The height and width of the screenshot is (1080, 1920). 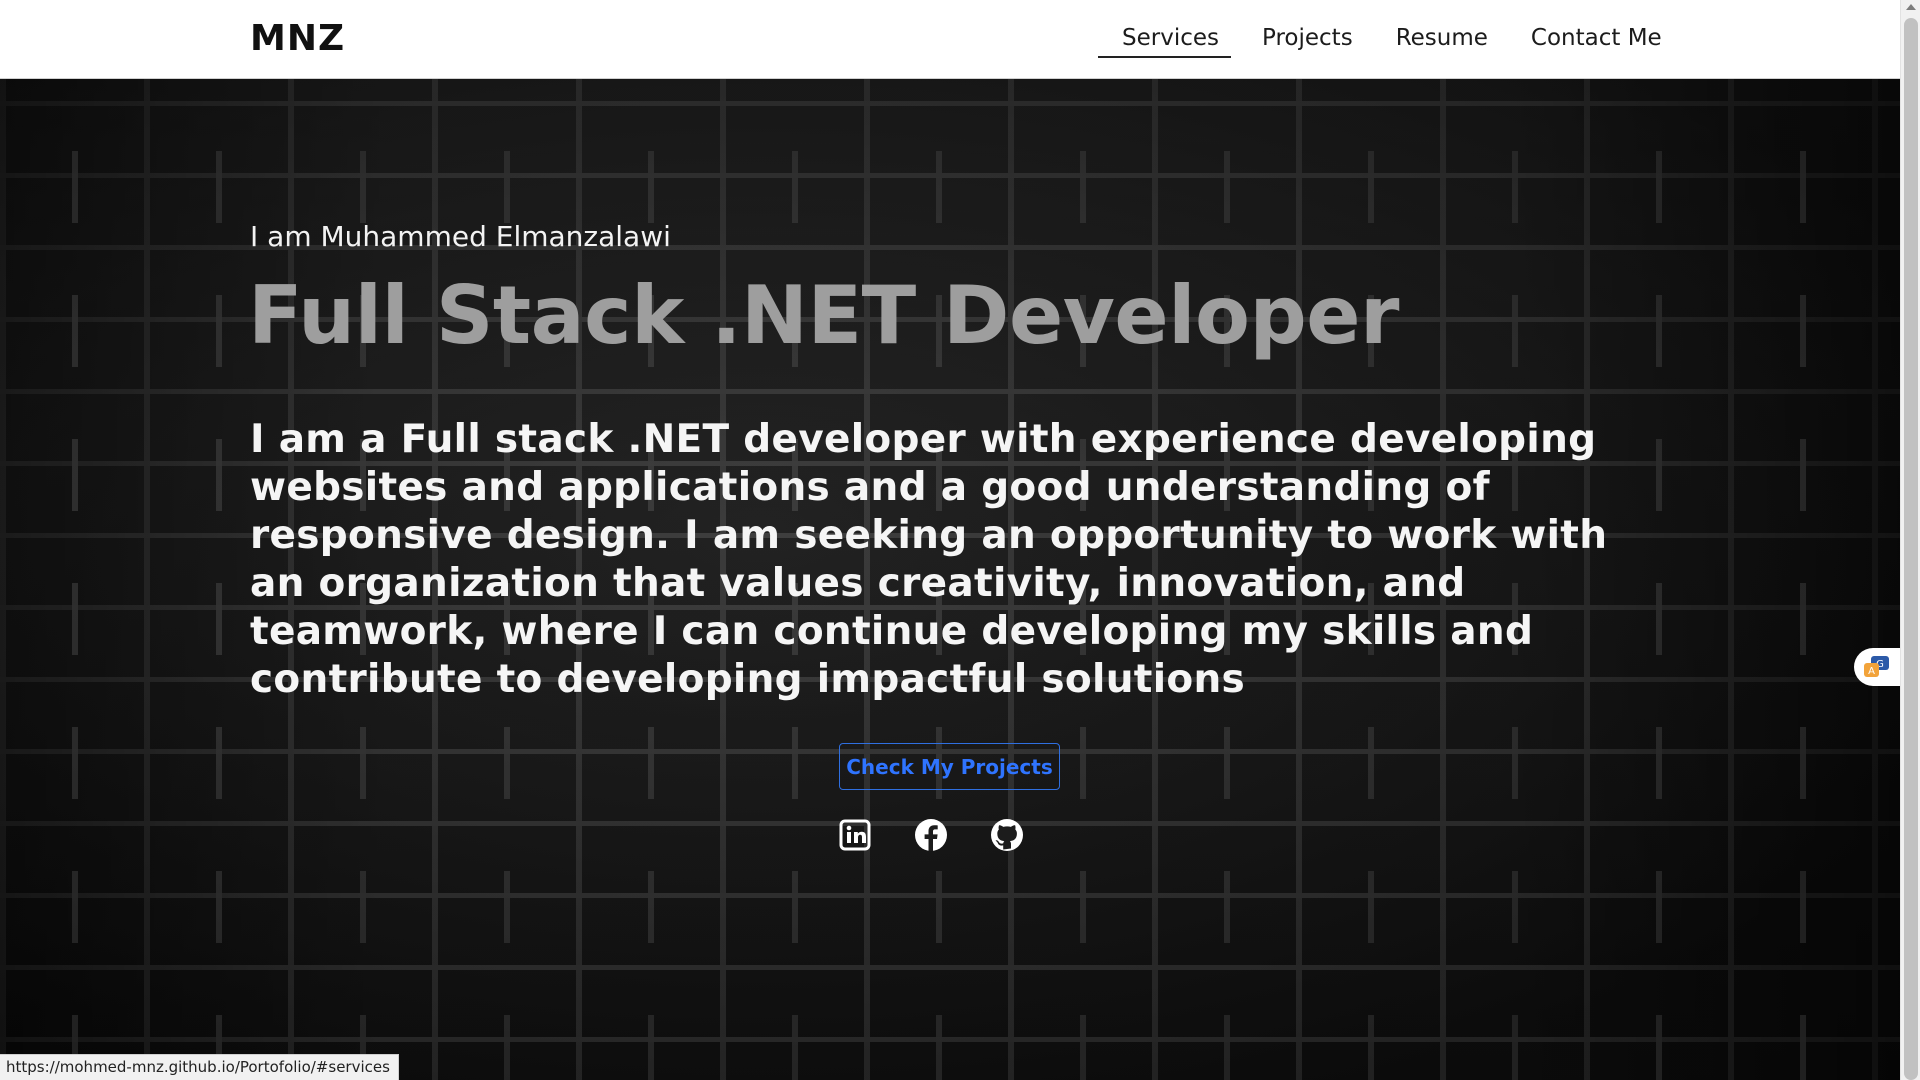 I want to click on social-links, so click(x=931, y=835).